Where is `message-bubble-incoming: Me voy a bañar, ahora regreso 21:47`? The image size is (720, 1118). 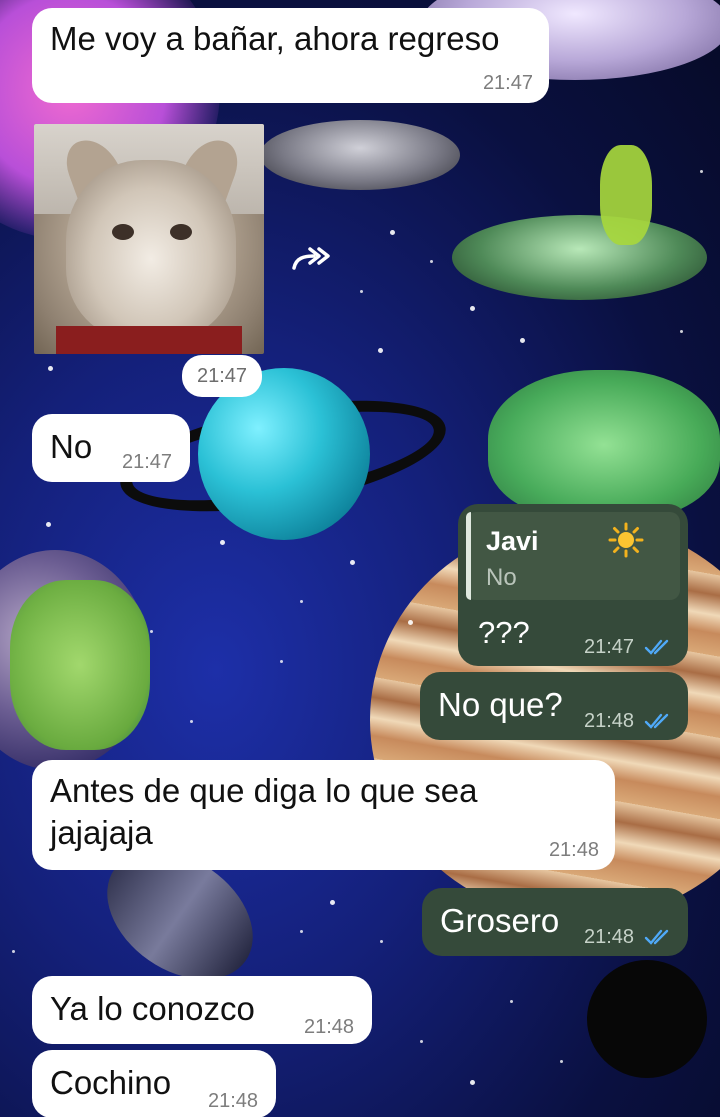 message-bubble-incoming: Me voy a bañar, ahora regreso 21:47 is located at coordinates (290, 55).